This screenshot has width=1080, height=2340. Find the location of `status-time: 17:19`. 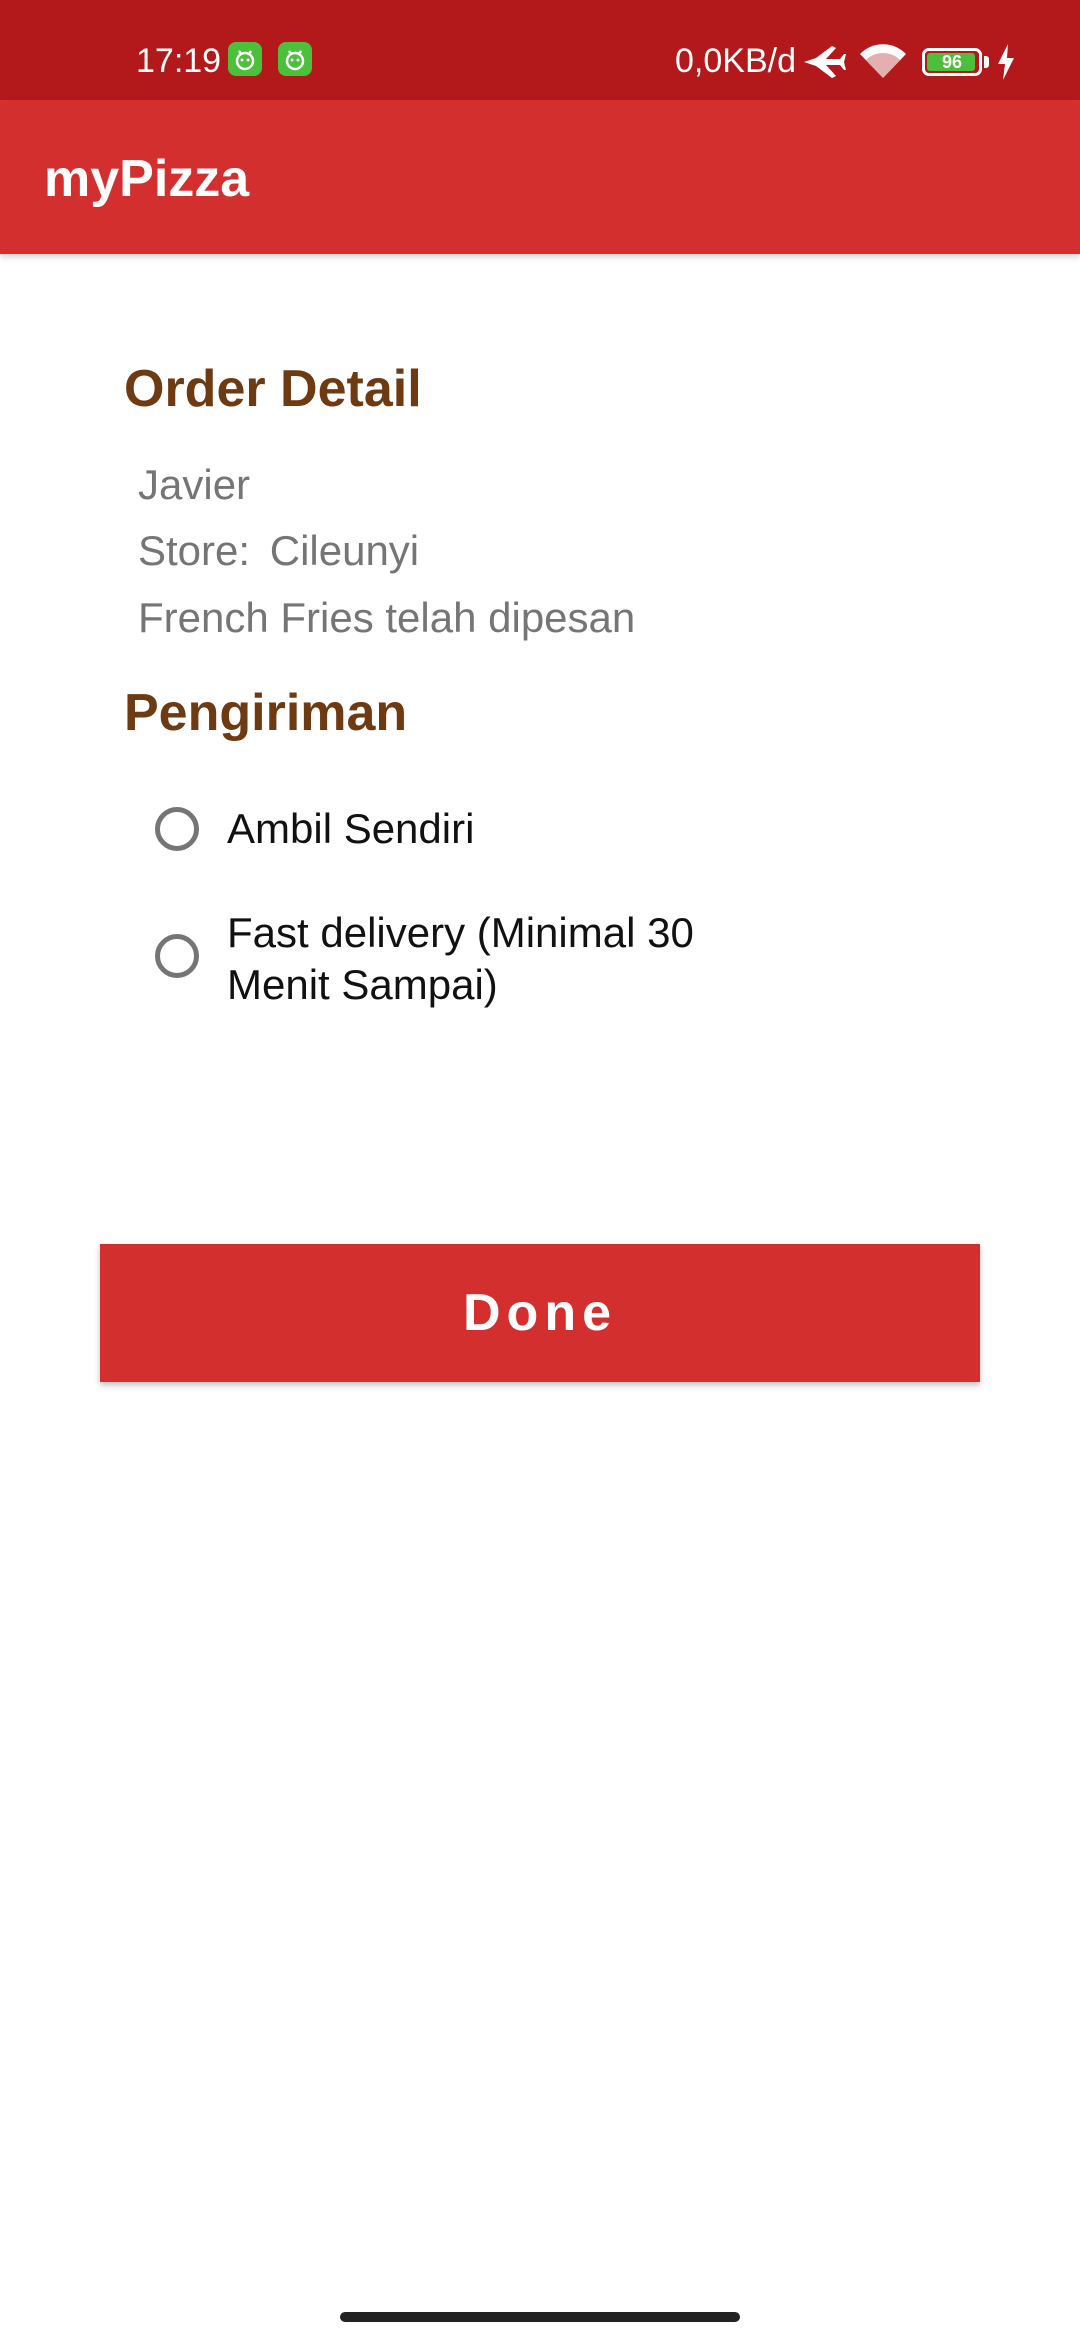

status-time: 17:19 is located at coordinates (179, 61).